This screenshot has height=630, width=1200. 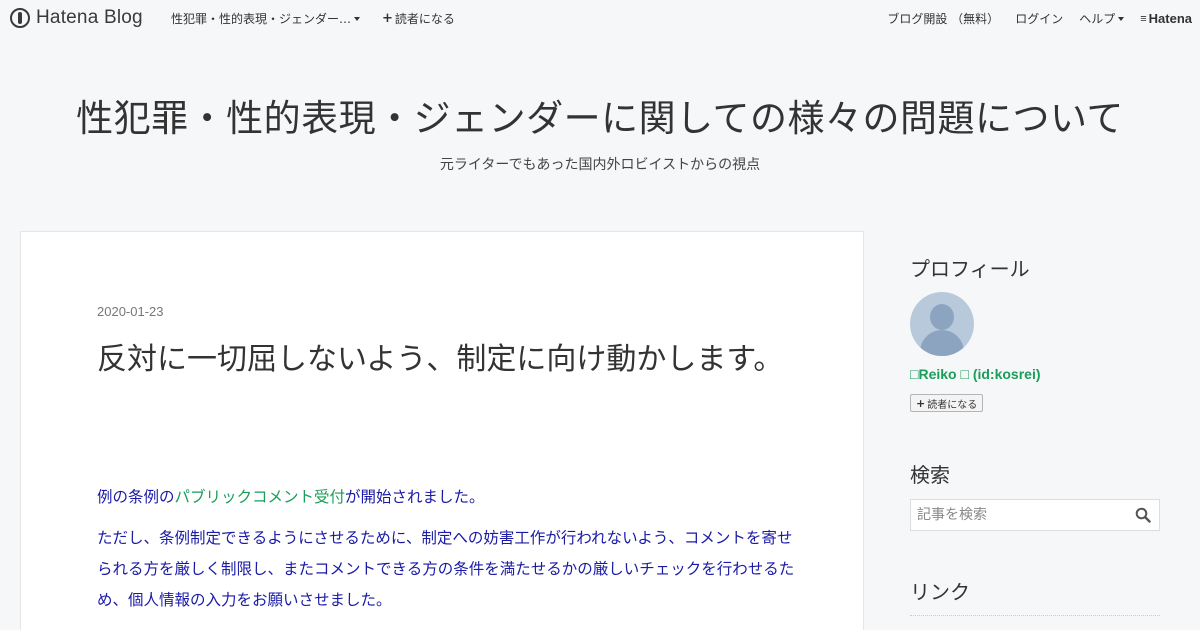 What do you see at coordinates (424, 19) in the screenshot?
I see `subscribe-label: 読者になる` at bounding box center [424, 19].